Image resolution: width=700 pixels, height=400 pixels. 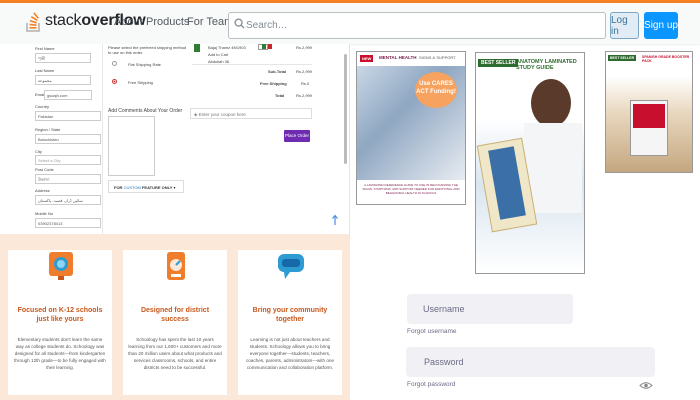 What do you see at coordinates (290, 315) in the screenshot?
I see `card-title: Bring your community together` at bounding box center [290, 315].